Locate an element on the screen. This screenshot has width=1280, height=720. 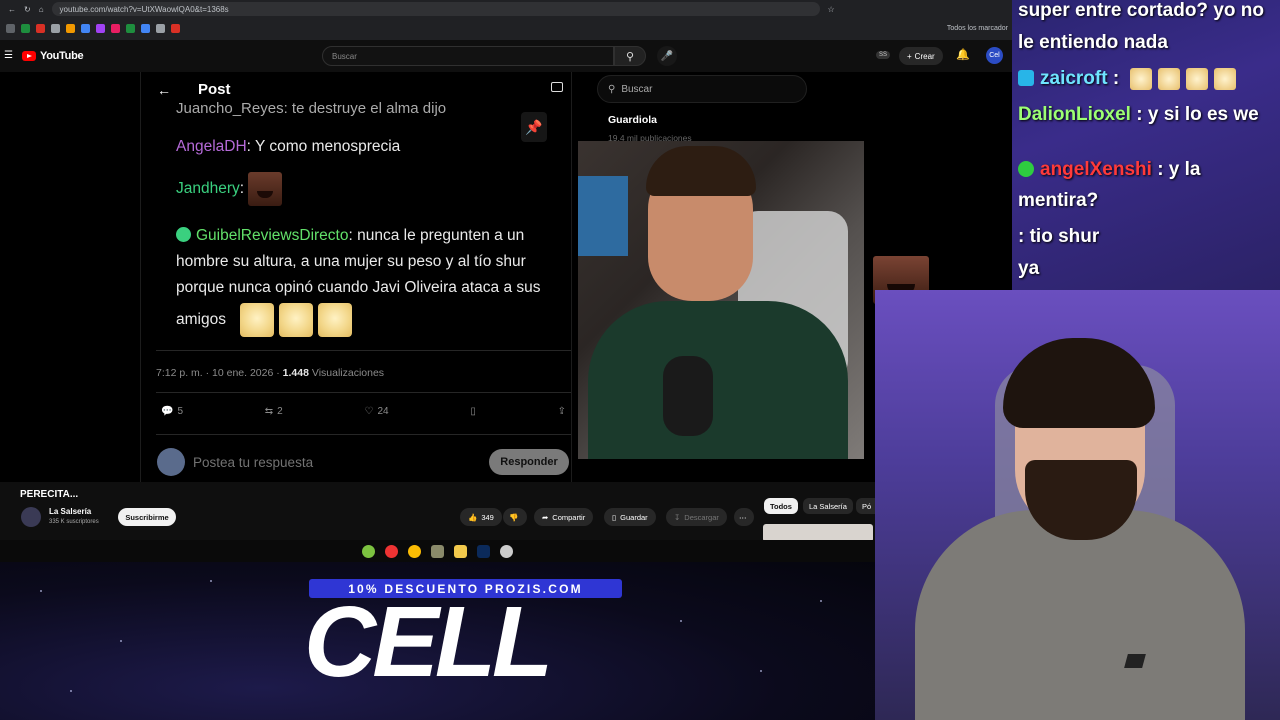
thumbs-up-icon: 👍 is located at coordinates (473, 517).